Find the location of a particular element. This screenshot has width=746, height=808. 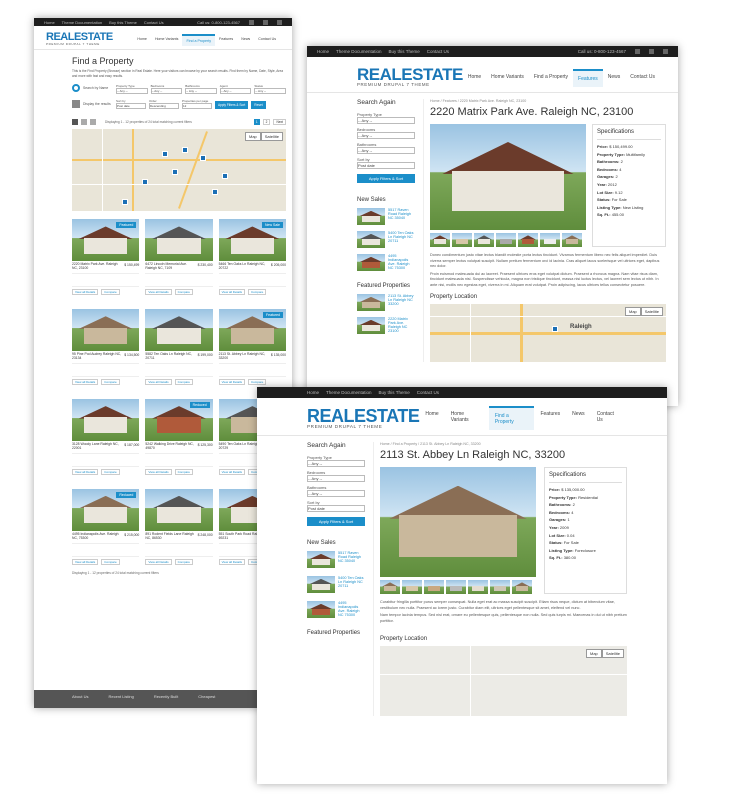

per-page-select: 12 is located at coordinates (197, 106).